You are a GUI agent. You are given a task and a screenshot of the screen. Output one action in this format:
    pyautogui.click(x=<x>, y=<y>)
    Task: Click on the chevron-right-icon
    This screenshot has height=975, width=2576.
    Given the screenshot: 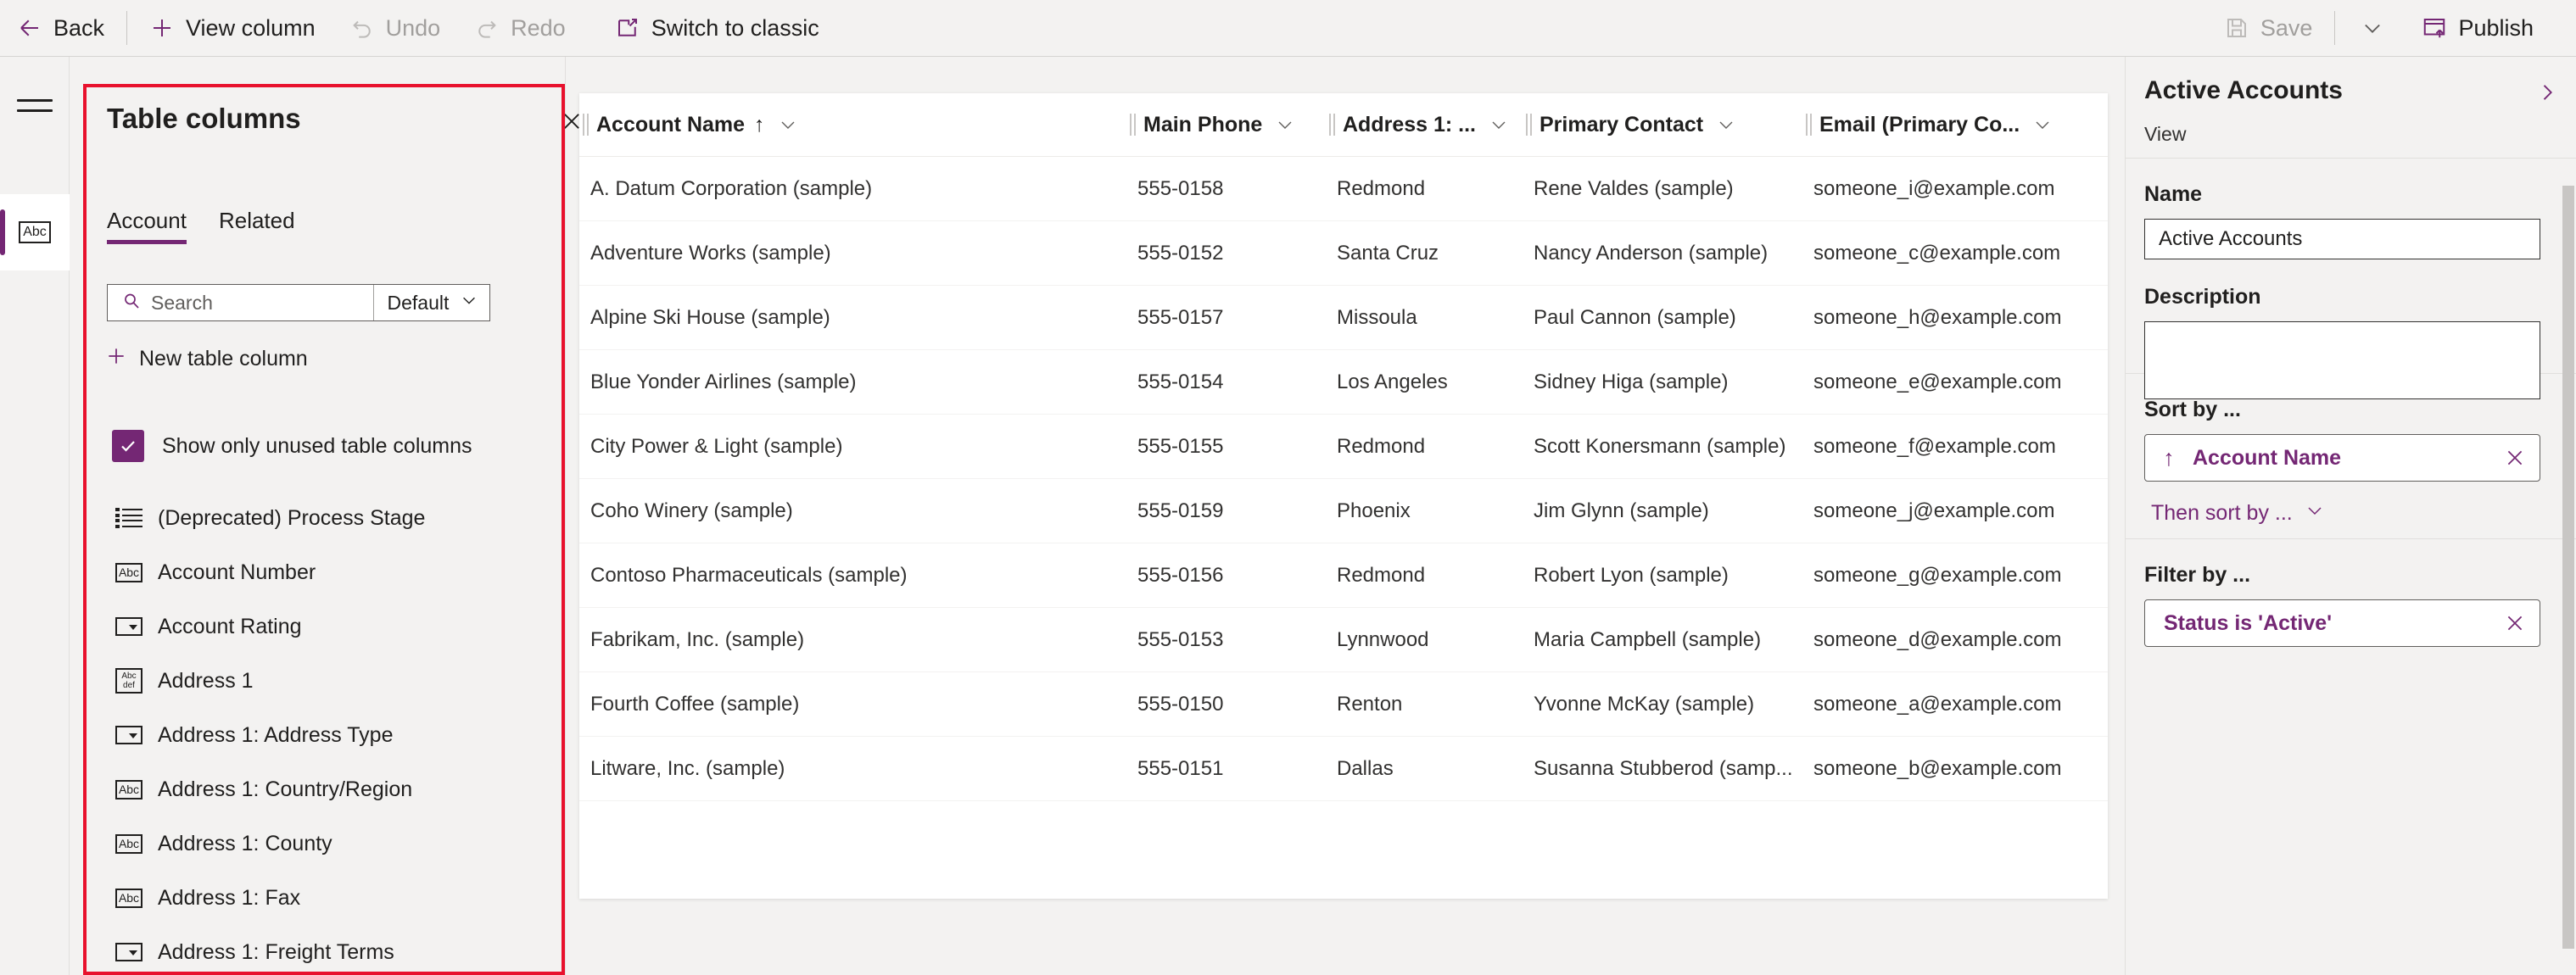 What is the action you would take?
    pyautogui.click(x=2547, y=92)
    